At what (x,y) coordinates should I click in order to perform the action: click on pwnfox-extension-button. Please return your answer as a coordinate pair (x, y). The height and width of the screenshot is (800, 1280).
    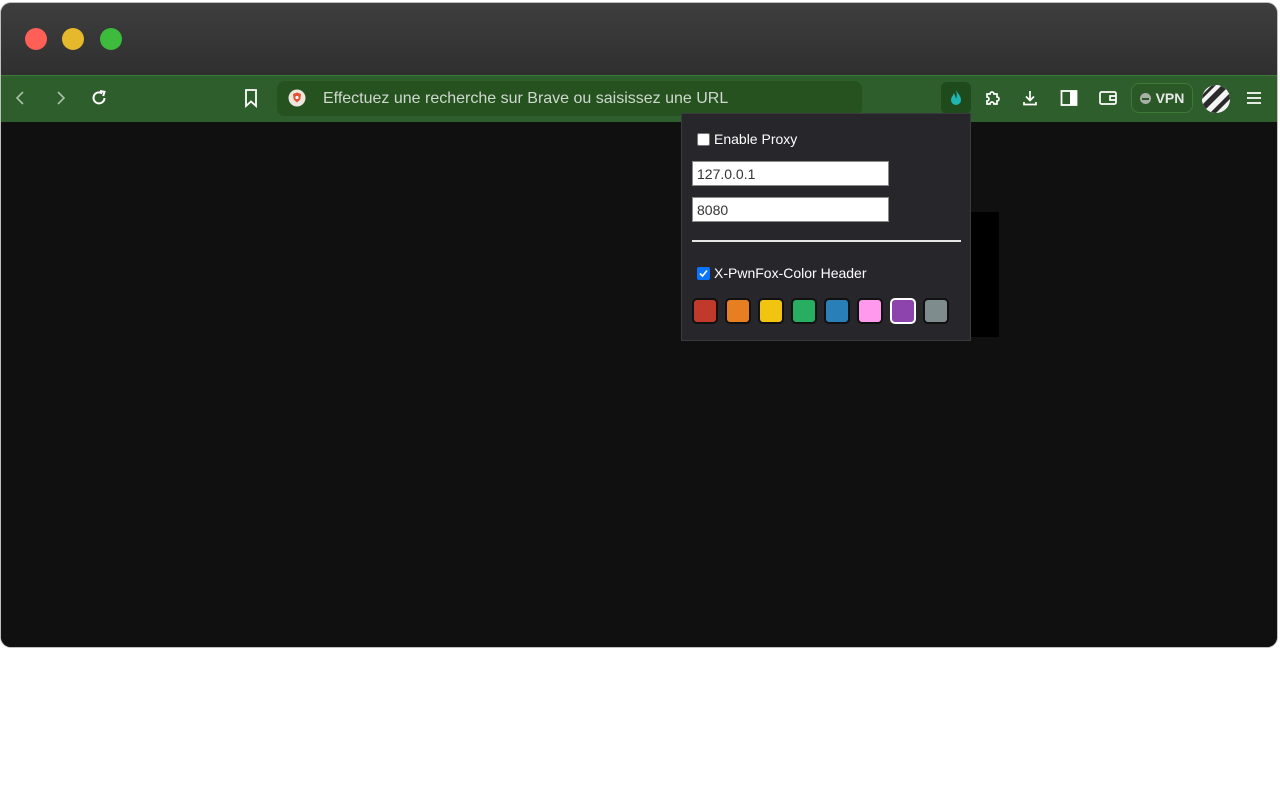
    Looking at the image, I should click on (956, 98).